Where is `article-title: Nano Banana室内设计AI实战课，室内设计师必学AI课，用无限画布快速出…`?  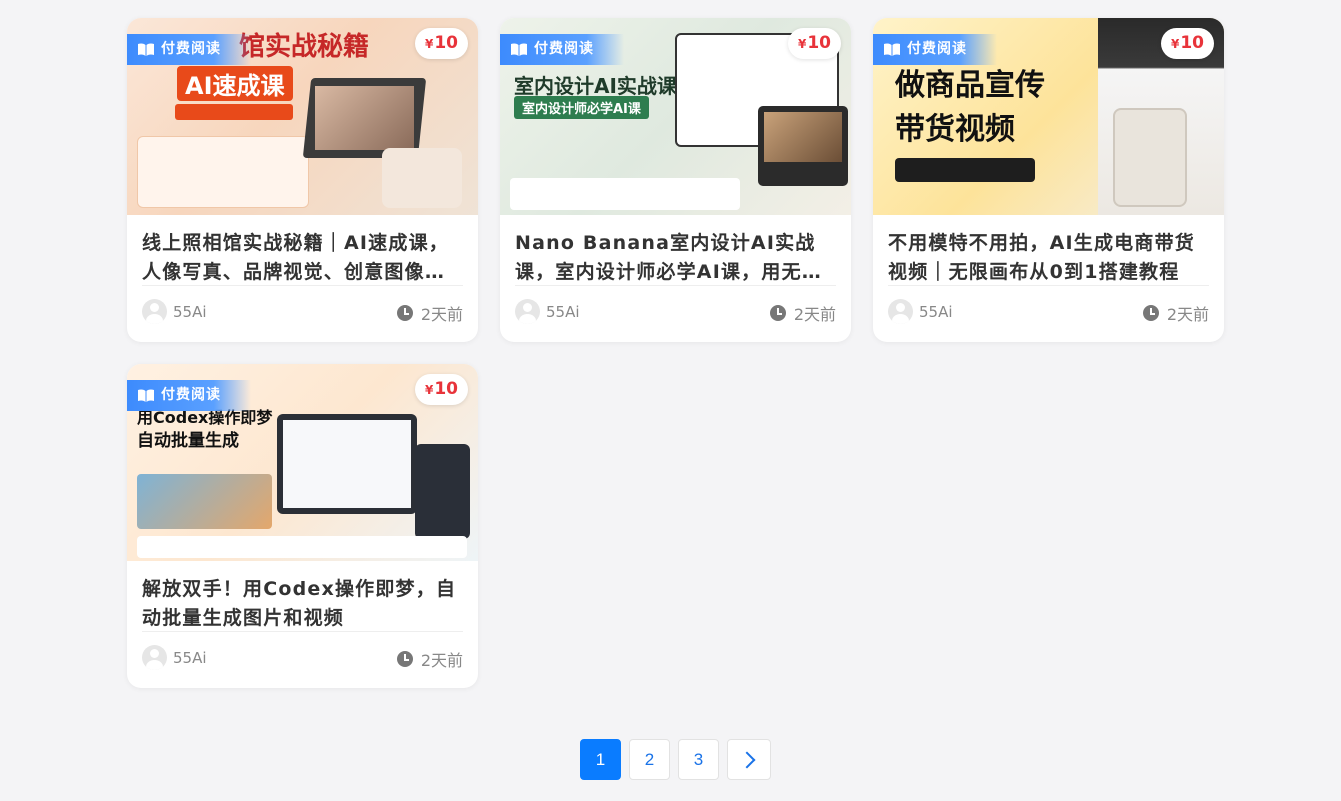 article-title: Nano Banana室内设计AI实战课，室内设计师必学AI课，用无限画布快速出… is located at coordinates (675, 258).